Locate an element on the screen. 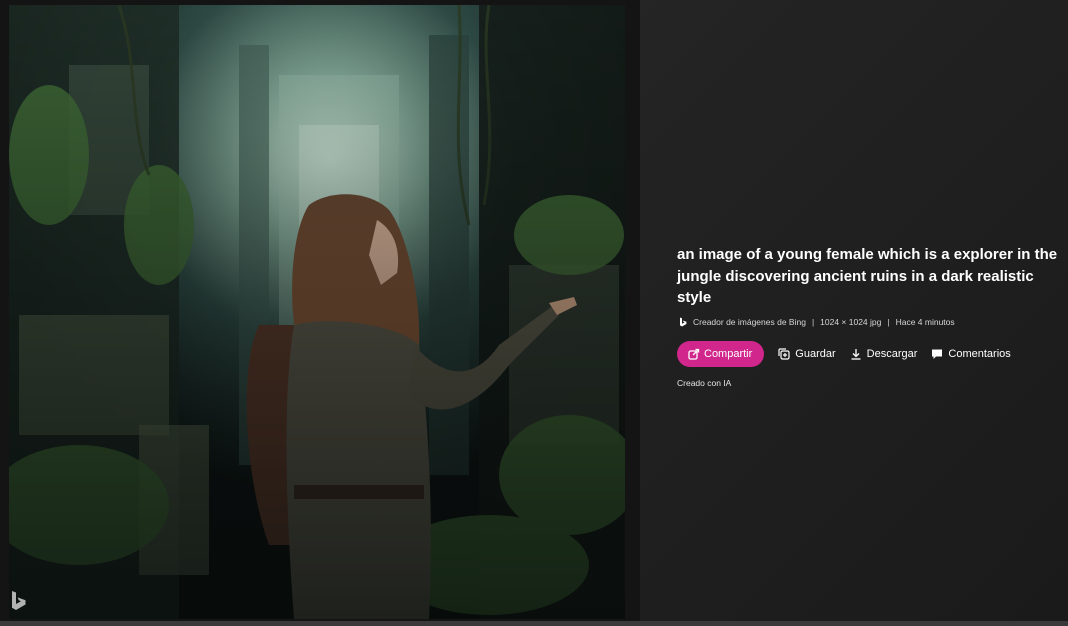  collection-add-icon is located at coordinates (784, 354).